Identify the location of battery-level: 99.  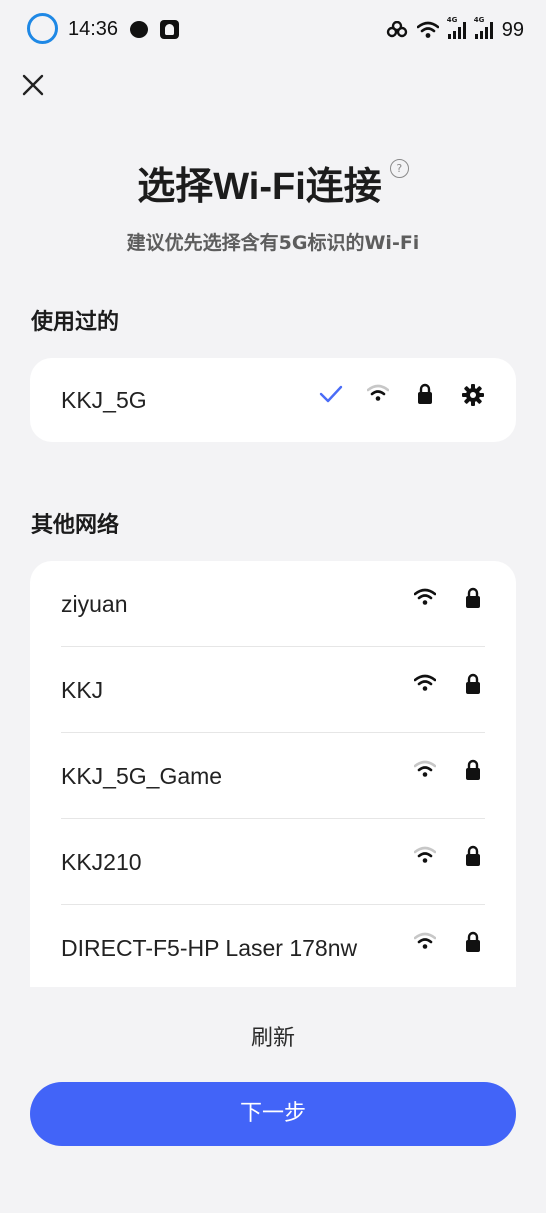
(512, 29).